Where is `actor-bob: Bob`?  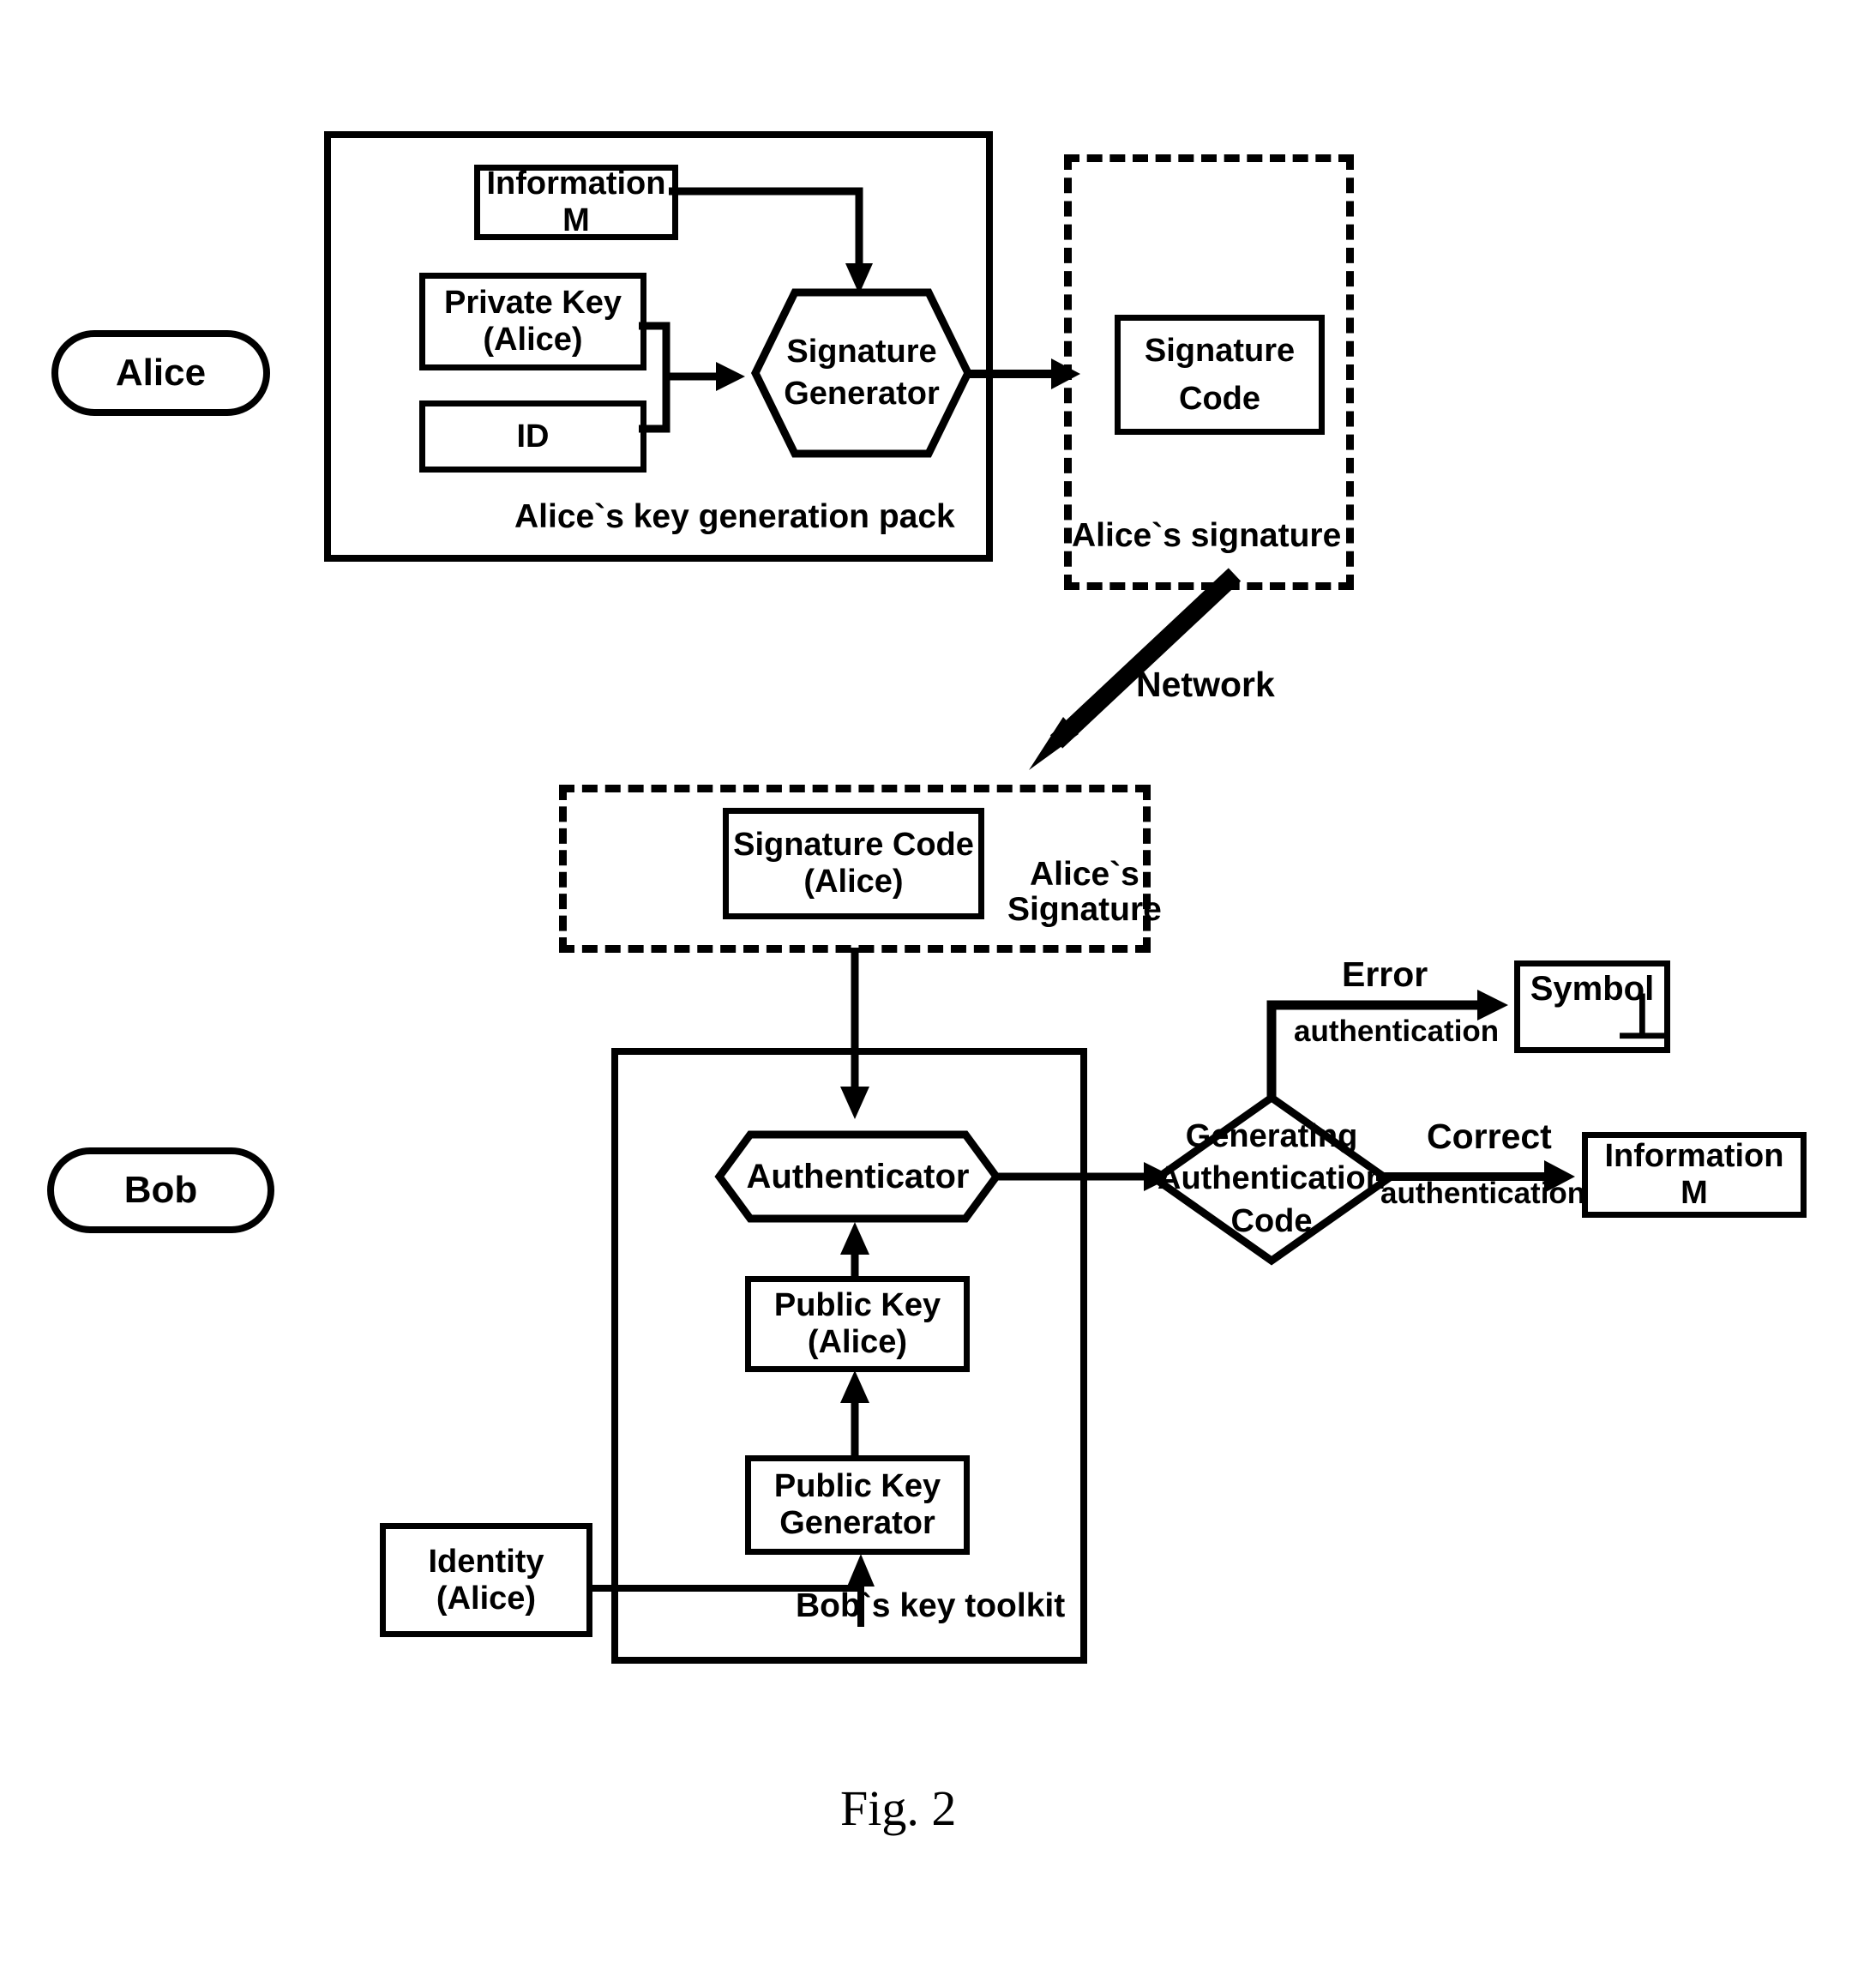 actor-bob: Bob is located at coordinates (160, 1190).